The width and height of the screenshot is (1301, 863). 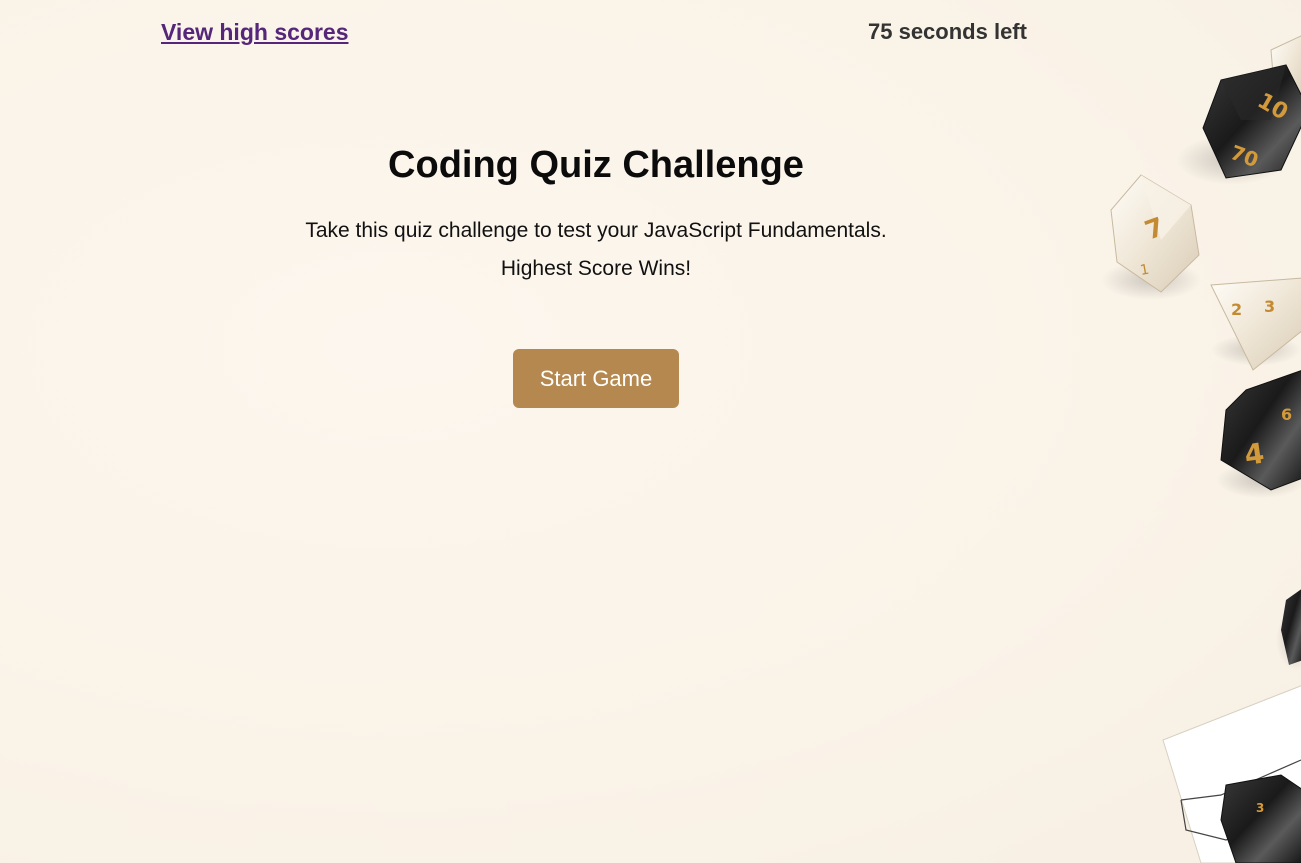 I want to click on black-d6-dice: 4 6, so click(x=1258, y=434).